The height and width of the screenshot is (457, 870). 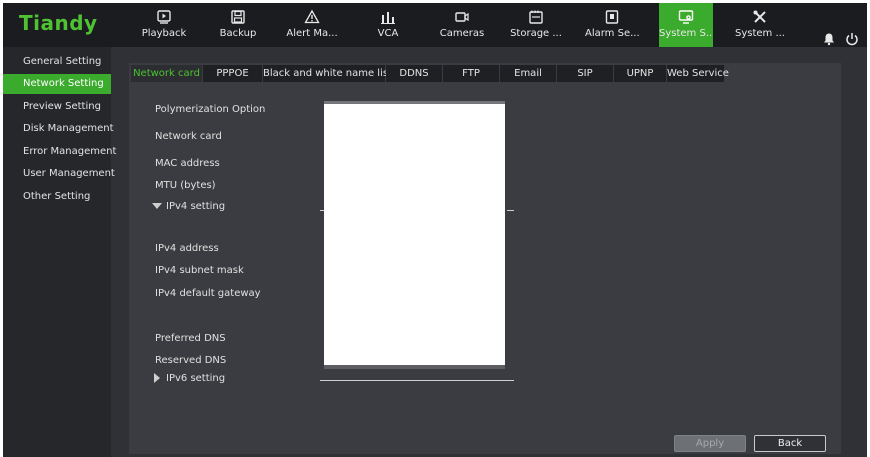 I want to click on mac-address-label: MAC address, so click(x=187, y=163).